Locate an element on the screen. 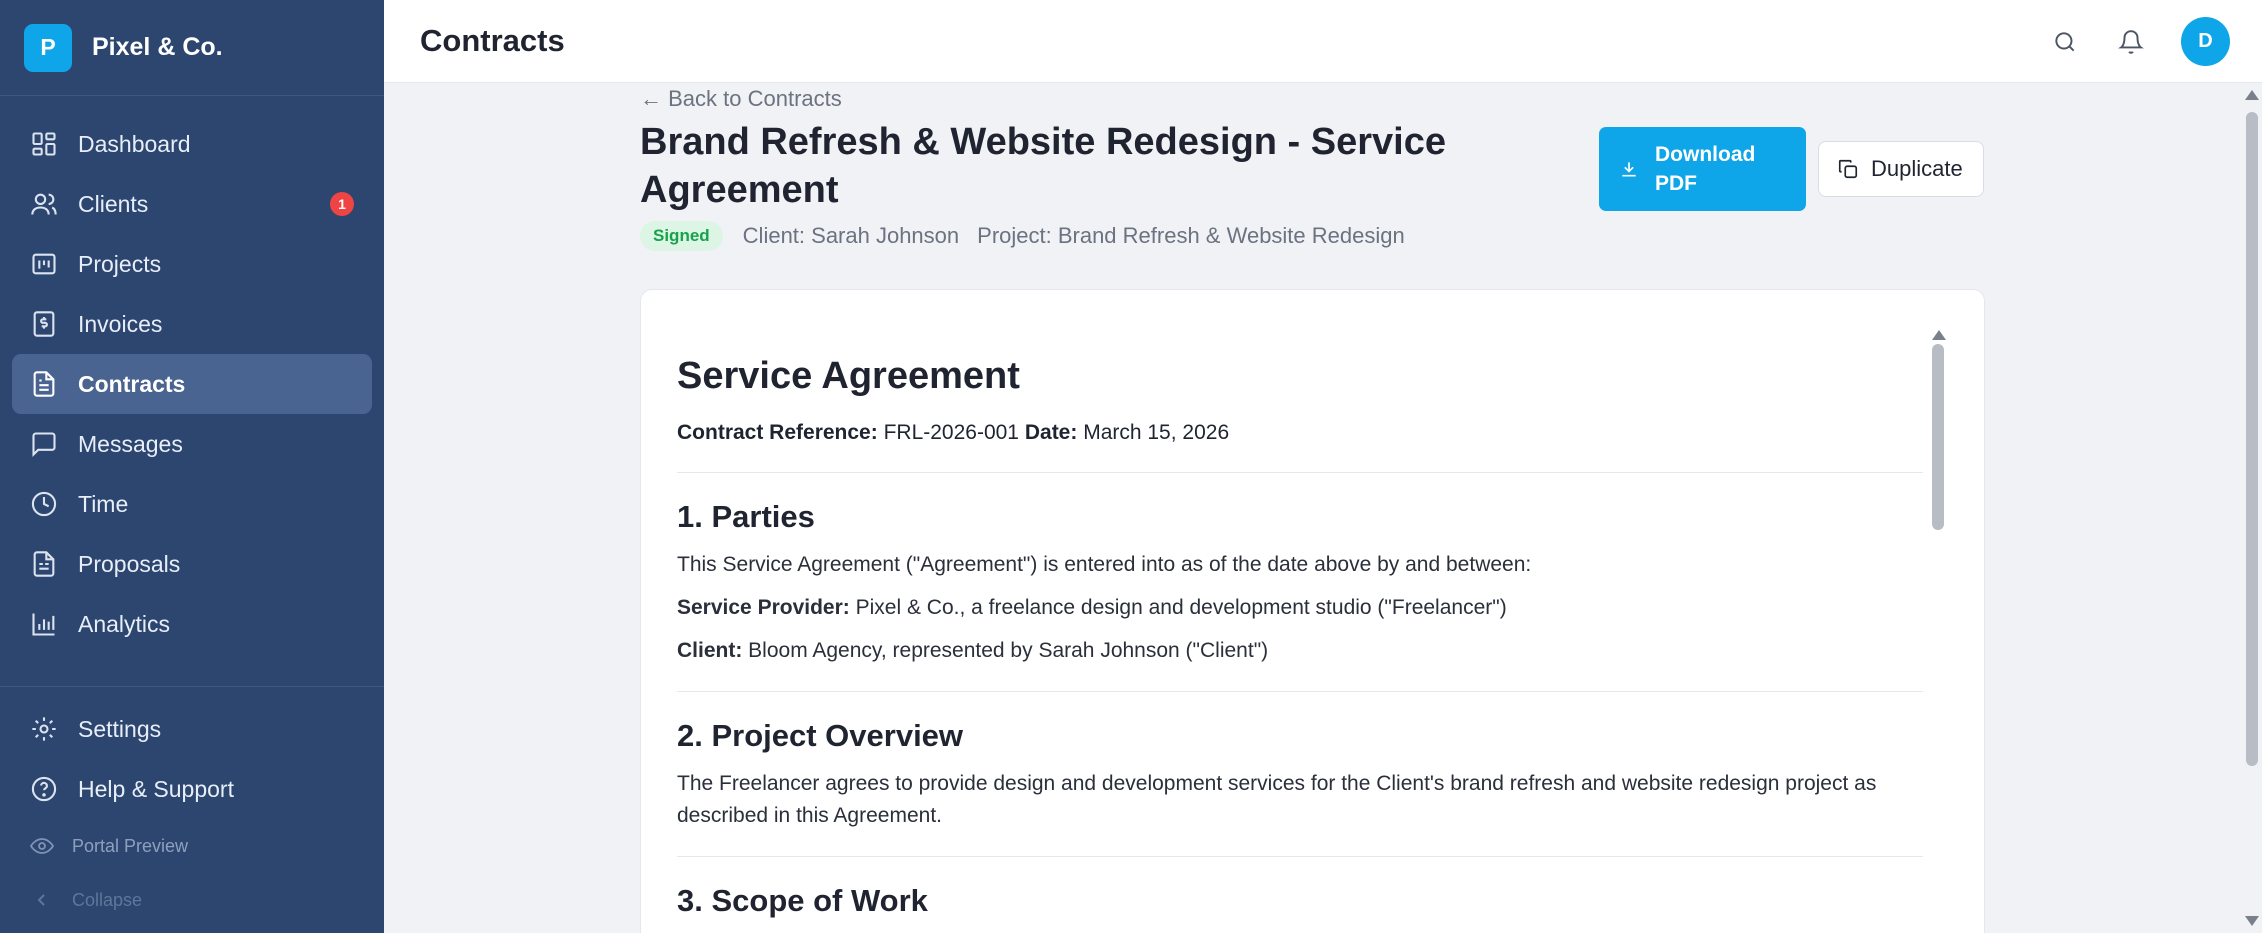 Image resolution: width=2262 pixels, height=933 pixels. sidebar-divider is located at coordinates (192, 686).